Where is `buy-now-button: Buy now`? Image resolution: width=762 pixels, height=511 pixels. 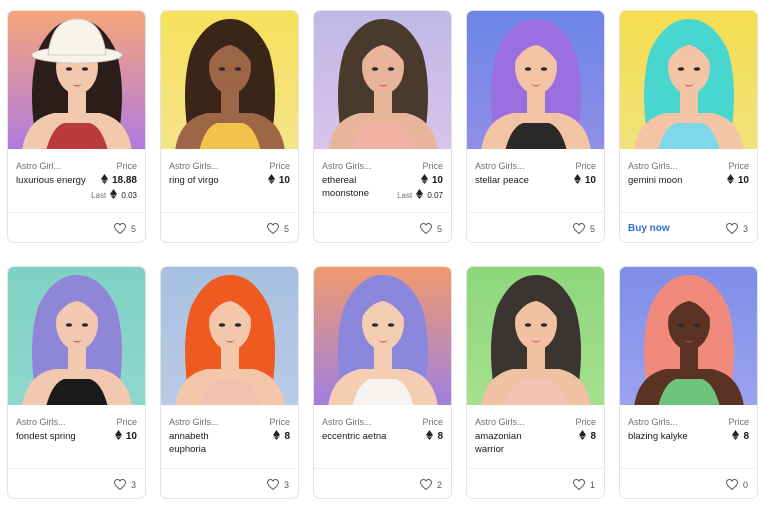 buy-now-button: Buy now is located at coordinates (649, 228).